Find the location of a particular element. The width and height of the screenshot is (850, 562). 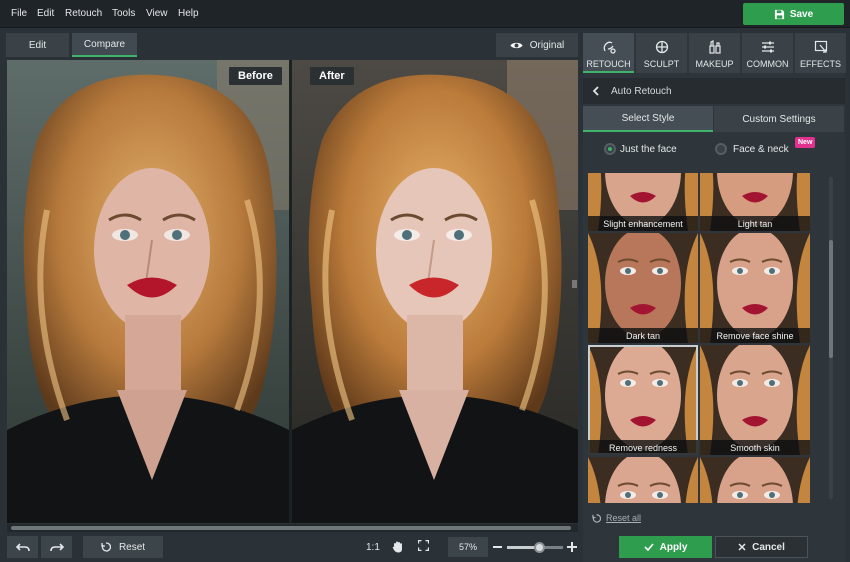

preset-tile: Remove redness is located at coordinates (643, 400).